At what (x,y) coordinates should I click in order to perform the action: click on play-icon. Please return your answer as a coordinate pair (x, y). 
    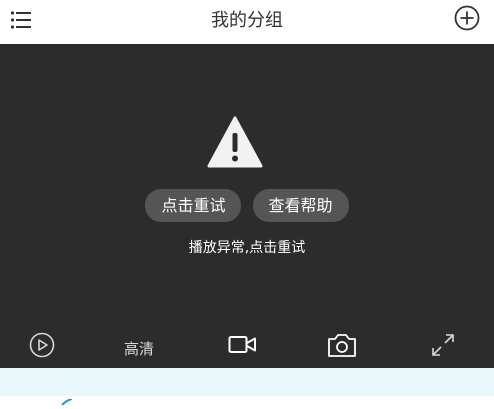
    Looking at the image, I should click on (42, 346).